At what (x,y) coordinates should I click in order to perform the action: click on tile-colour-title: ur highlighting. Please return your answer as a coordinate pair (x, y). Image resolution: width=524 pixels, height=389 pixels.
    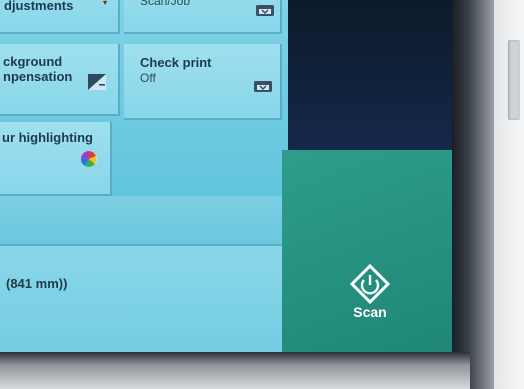
    Looking at the image, I should click on (47, 137).